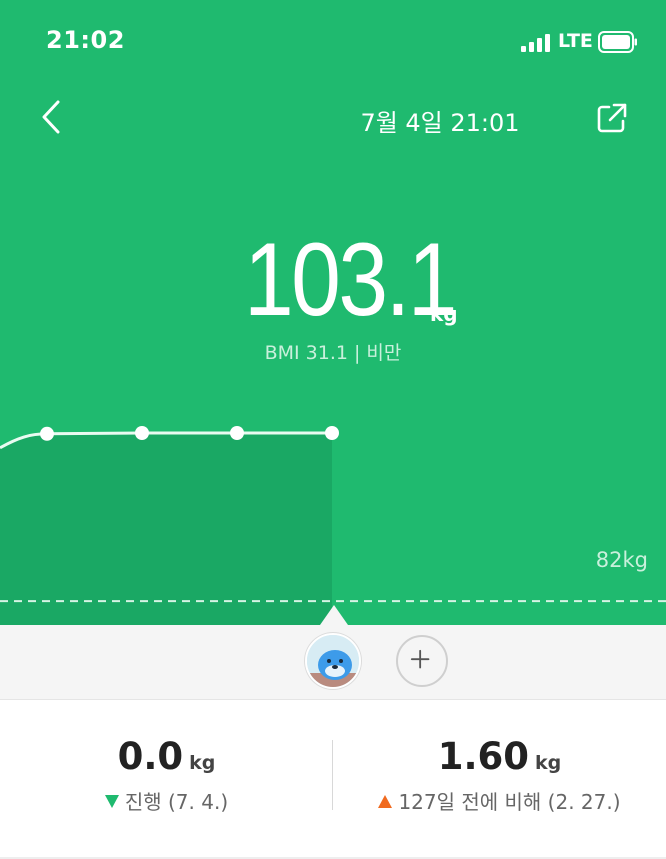  What do you see at coordinates (385, 801) in the screenshot?
I see `triangle-up-icon` at bounding box center [385, 801].